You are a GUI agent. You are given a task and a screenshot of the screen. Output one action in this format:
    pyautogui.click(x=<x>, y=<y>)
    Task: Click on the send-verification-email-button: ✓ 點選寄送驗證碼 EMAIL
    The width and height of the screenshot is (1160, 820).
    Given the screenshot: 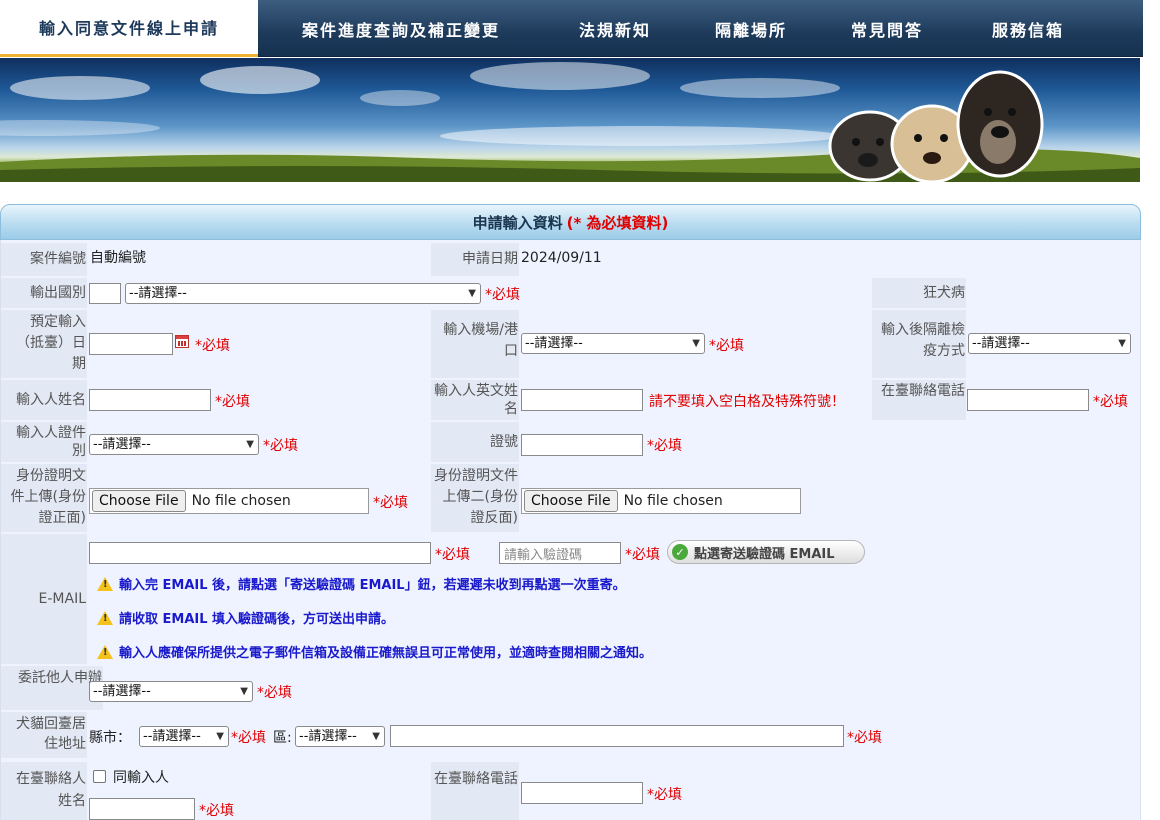 What is the action you would take?
    pyautogui.click(x=766, y=552)
    